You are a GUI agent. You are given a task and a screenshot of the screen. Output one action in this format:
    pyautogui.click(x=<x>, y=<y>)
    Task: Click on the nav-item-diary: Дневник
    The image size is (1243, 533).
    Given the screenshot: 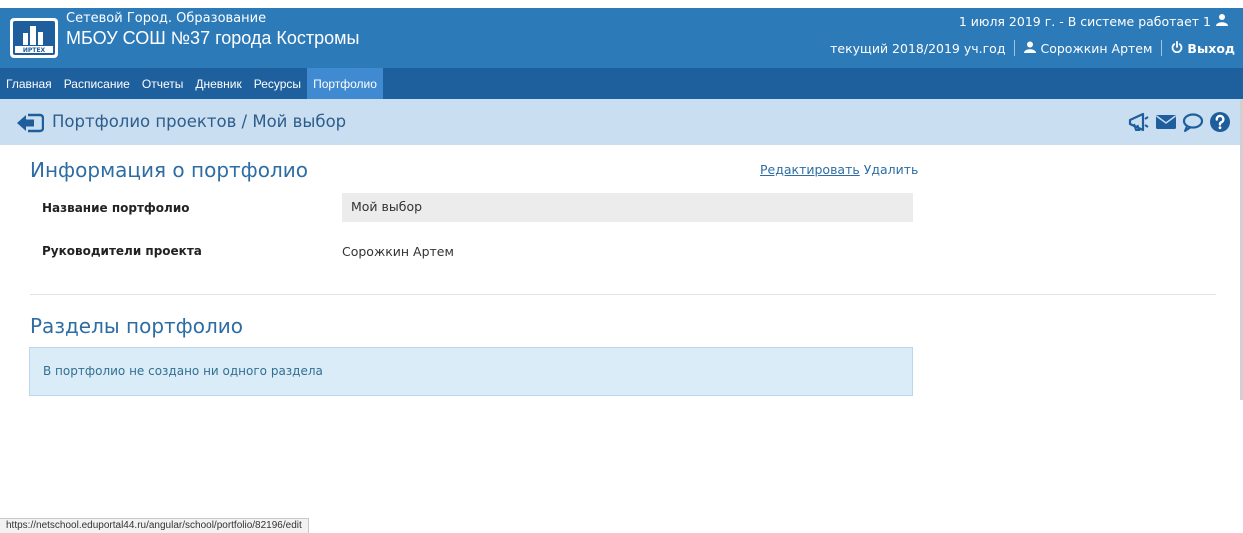 What is the action you would take?
    pyautogui.click(x=218, y=83)
    